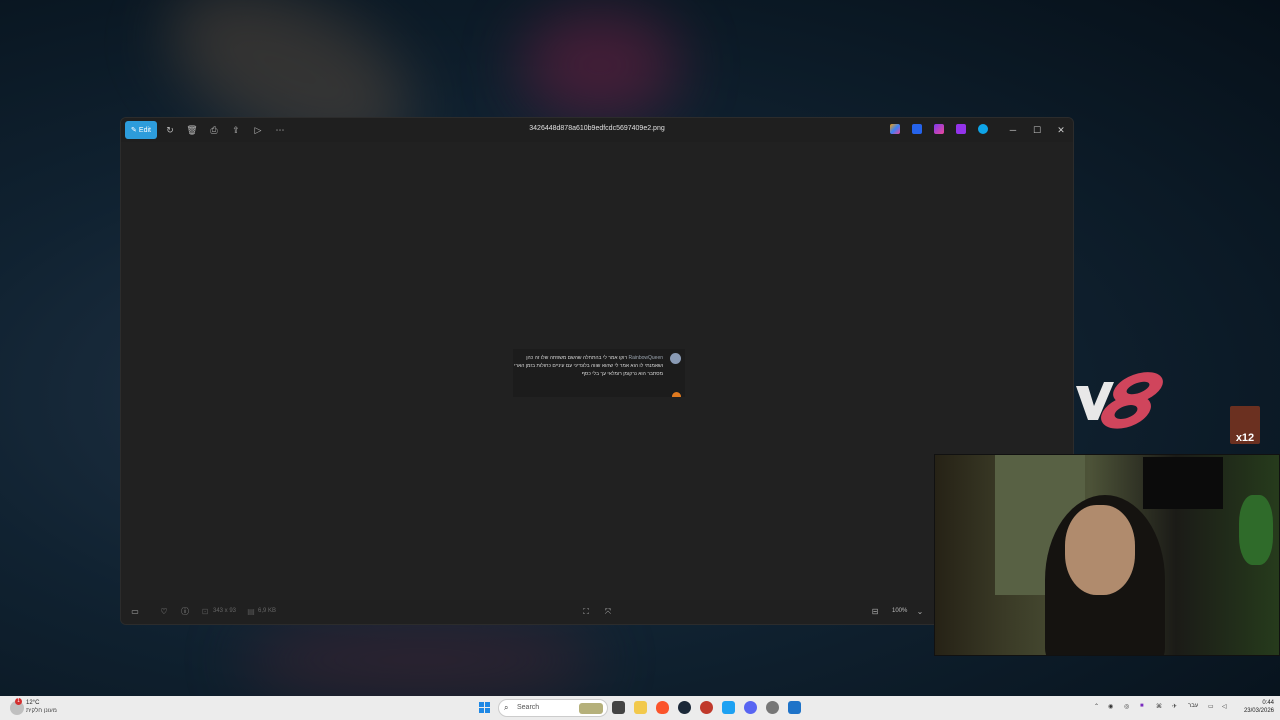 The height and width of the screenshot is (720, 1280). I want to click on weather-temperature: 12°C, so click(32, 703).